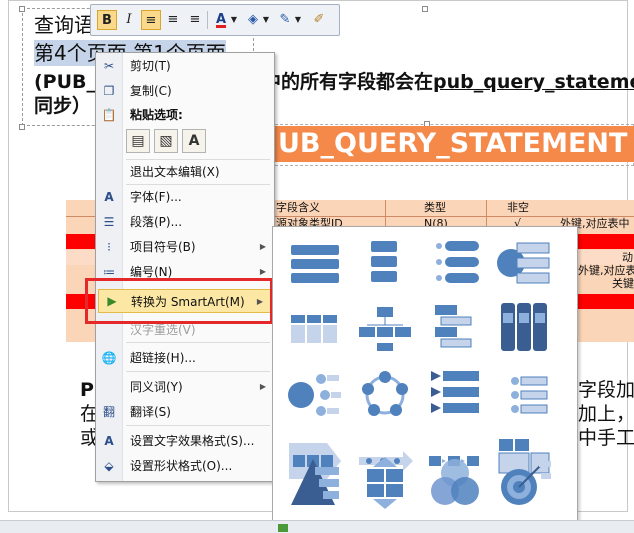  I want to click on paste-keep-icon: ▤, so click(138, 141).